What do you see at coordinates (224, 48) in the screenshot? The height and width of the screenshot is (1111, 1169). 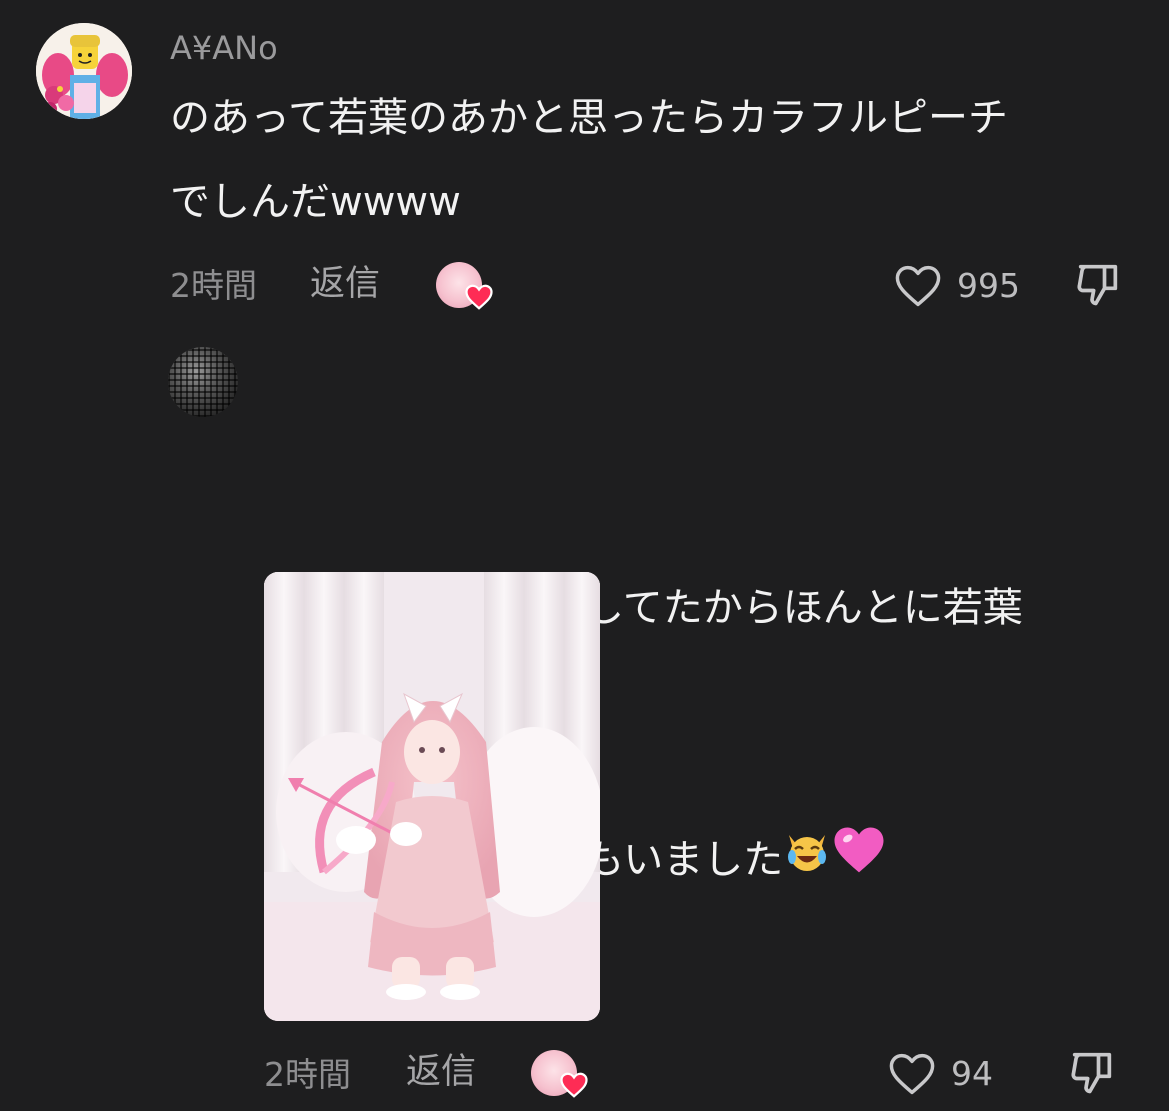 I see `commenter-username: A¥ANo` at bounding box center [224, 48].